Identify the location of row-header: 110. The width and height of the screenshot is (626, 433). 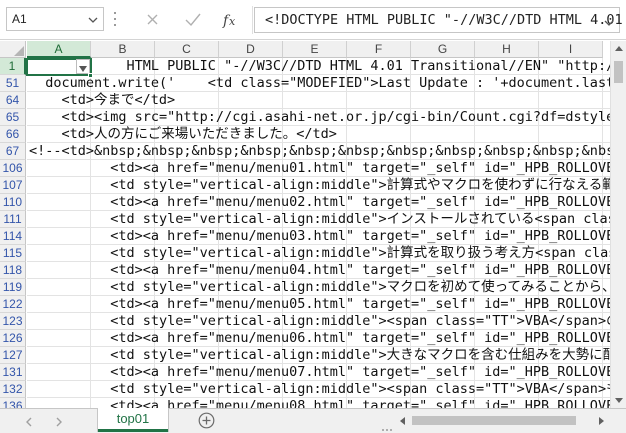
(13, 202).